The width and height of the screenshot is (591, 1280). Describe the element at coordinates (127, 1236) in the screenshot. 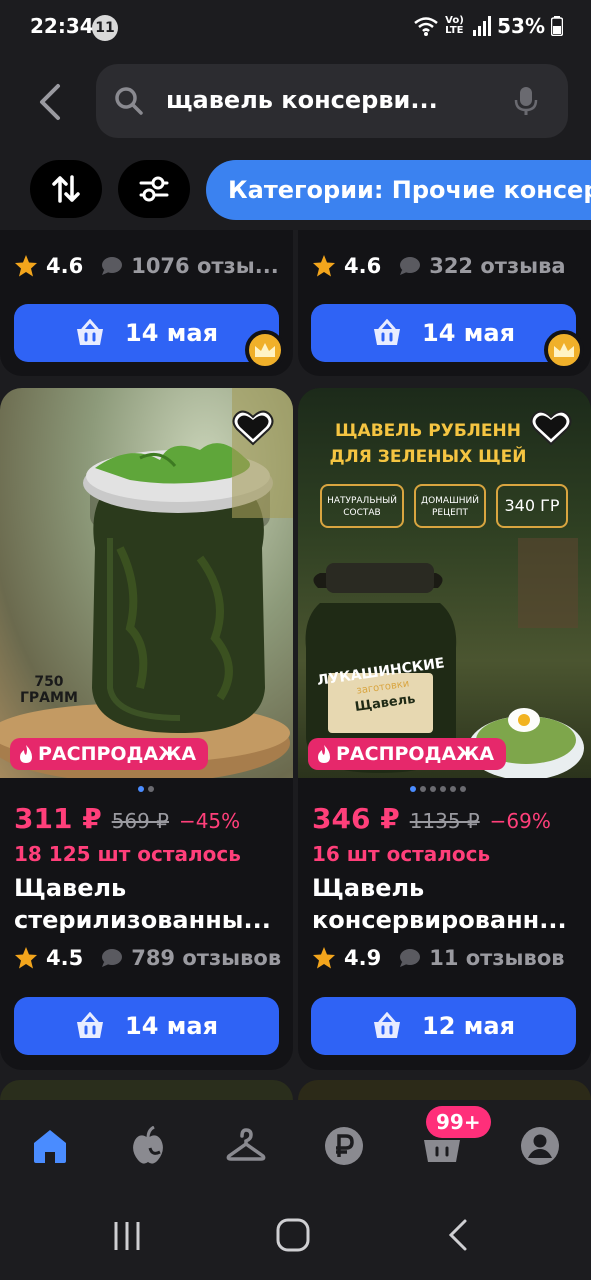

I see `recent-apps-icon` at that location.